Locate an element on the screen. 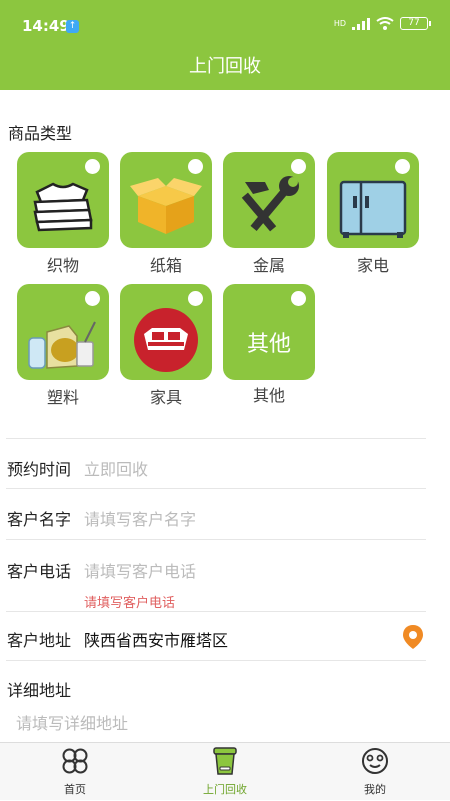 This screenshot has width=450, height=801. category-label: 织物 is located at coordinates (62, 265).